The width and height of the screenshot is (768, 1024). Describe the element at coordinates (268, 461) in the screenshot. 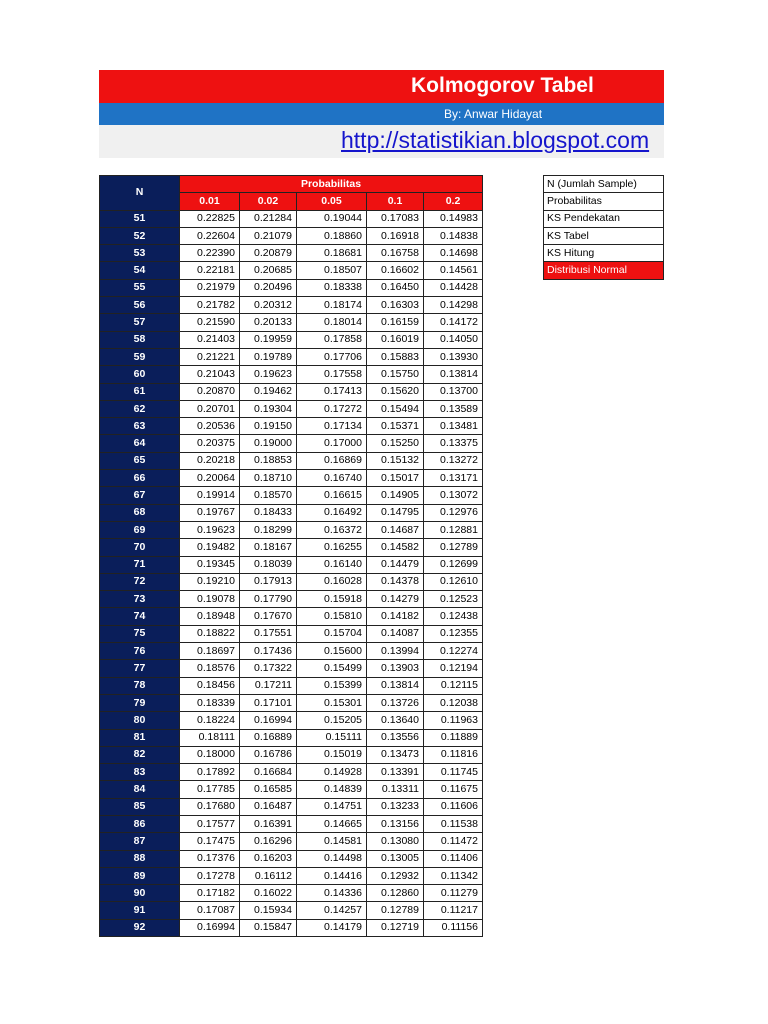

I see `value-cell: 0.18853` at that location.